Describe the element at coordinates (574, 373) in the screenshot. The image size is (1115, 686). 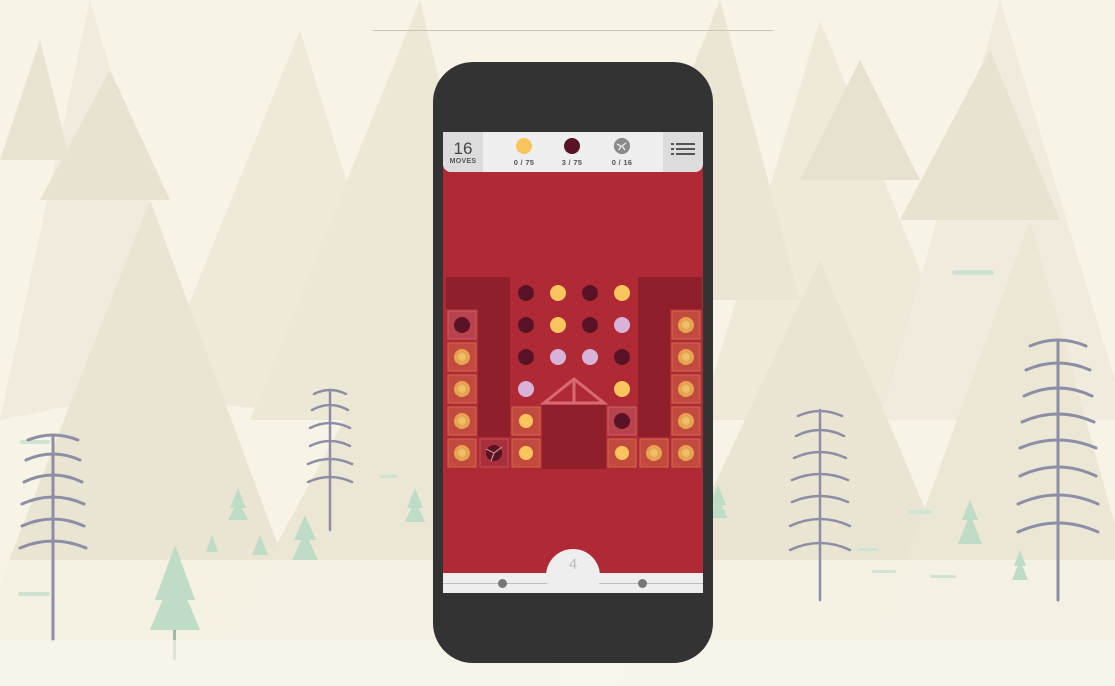
I see `game-board` at that location.